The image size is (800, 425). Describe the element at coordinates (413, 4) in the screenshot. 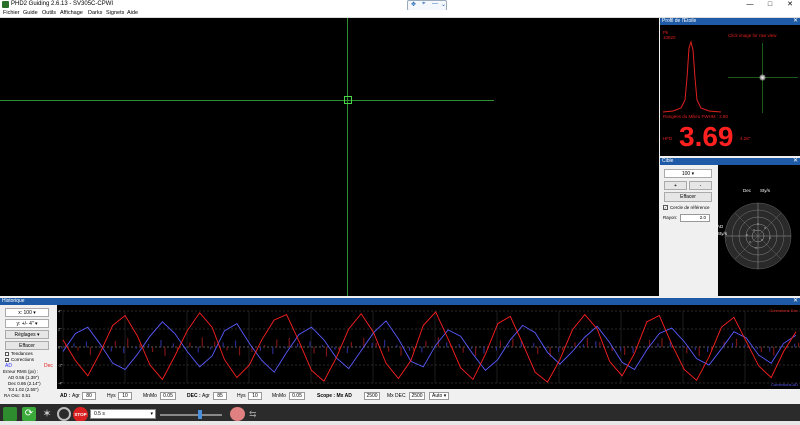

I see `move-icon: ✥` at that location.